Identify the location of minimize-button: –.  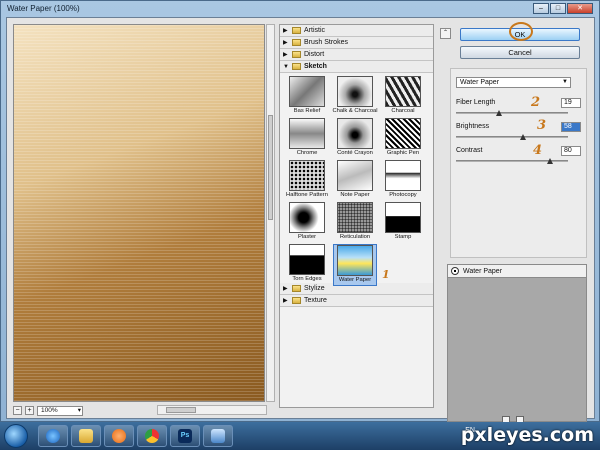
(541, 8).